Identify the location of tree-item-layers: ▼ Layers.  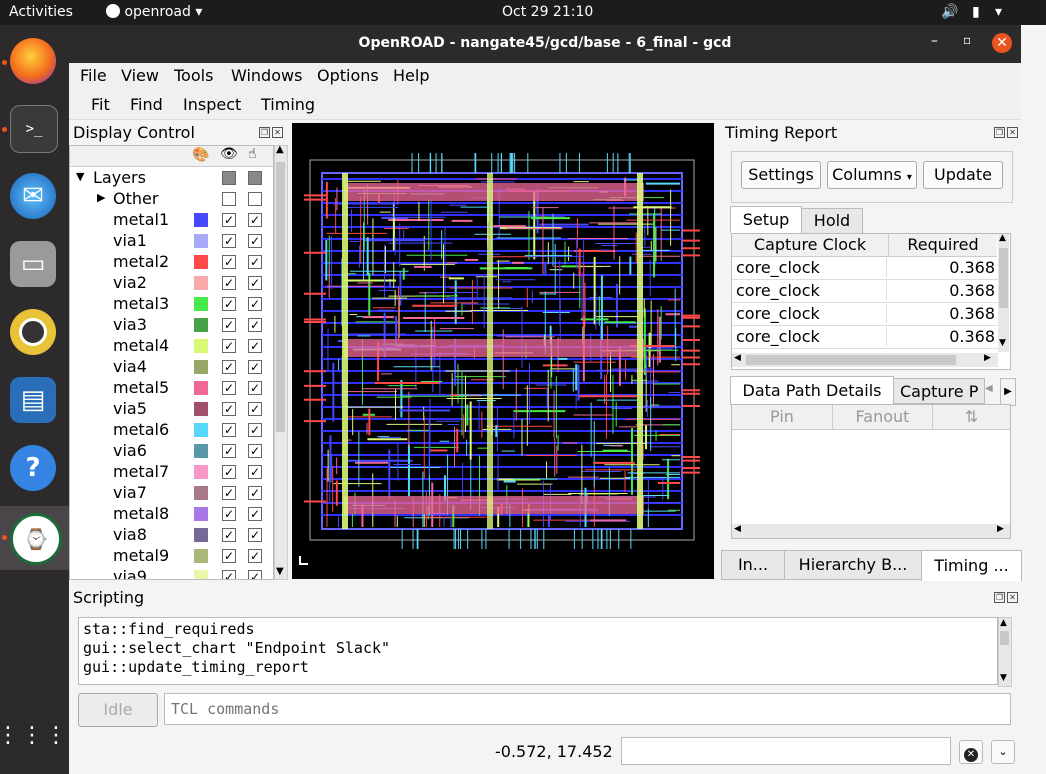
(171, 178).